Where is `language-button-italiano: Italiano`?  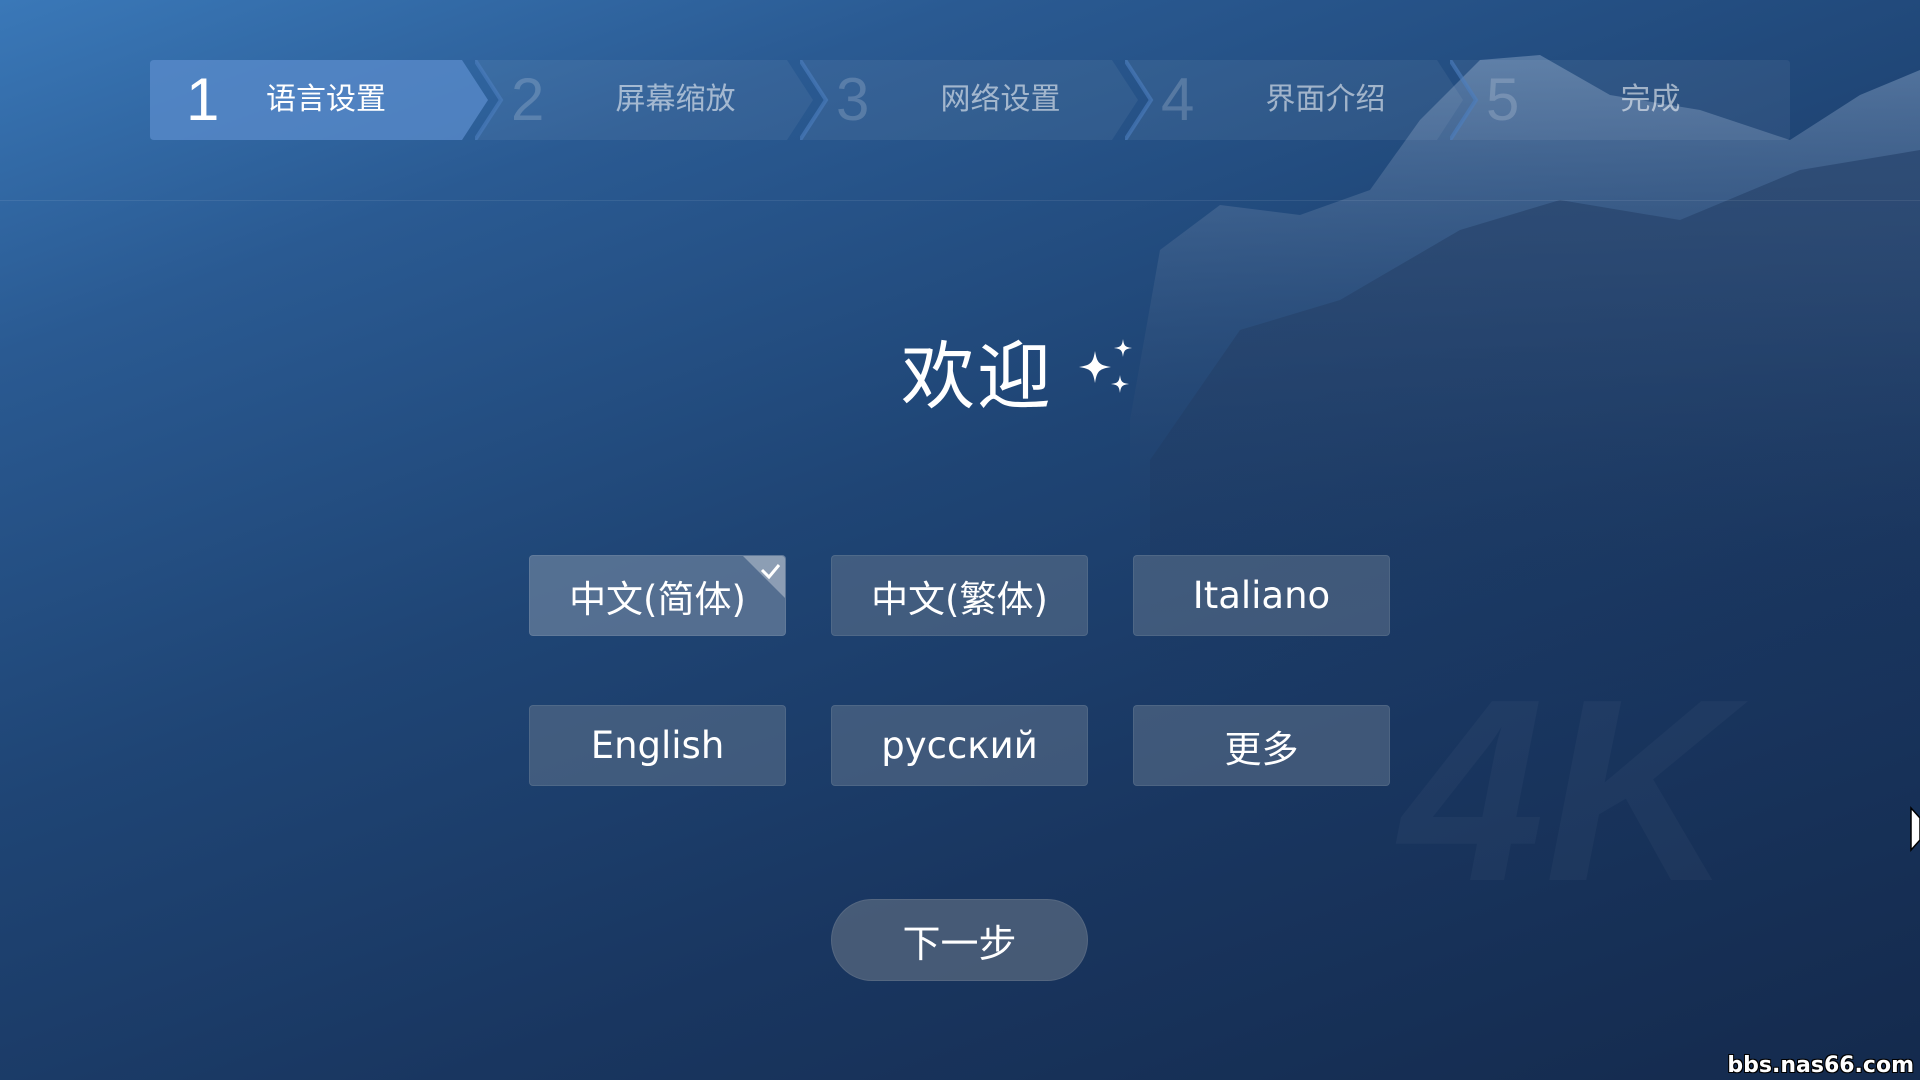 language-button-italiano: Italiano is located at coordinates (1261, 595).